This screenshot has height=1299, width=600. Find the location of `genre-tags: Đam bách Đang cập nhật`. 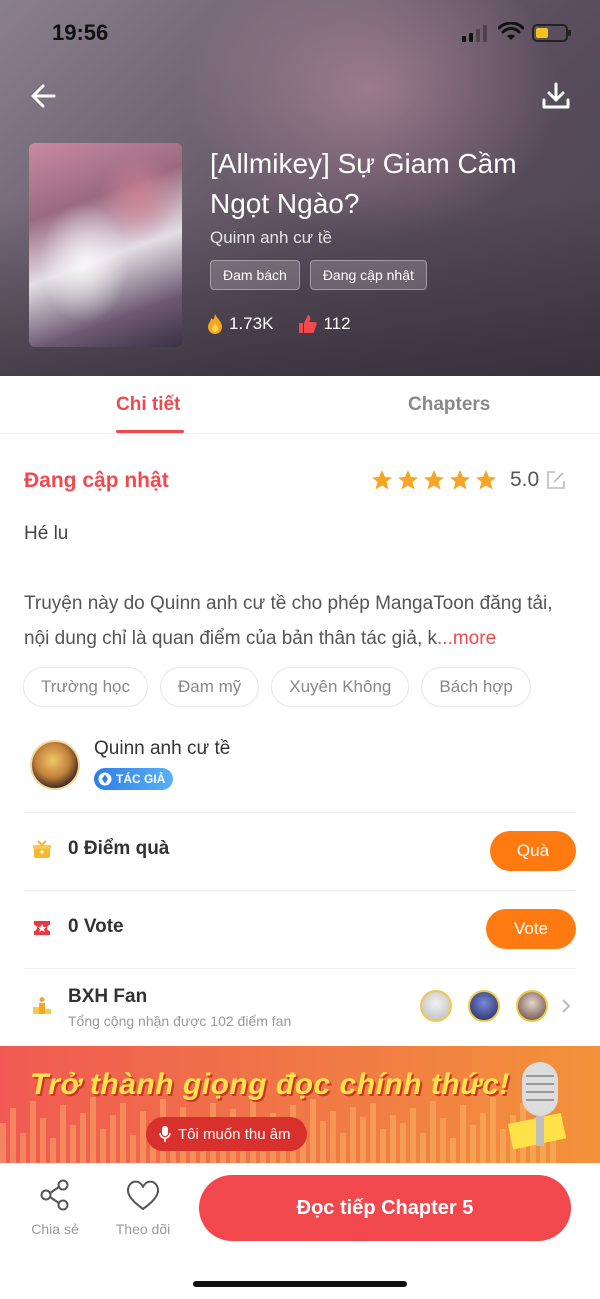

genre-tags: Đam bách Đang cập nhật is located at coordinates (318, 275).